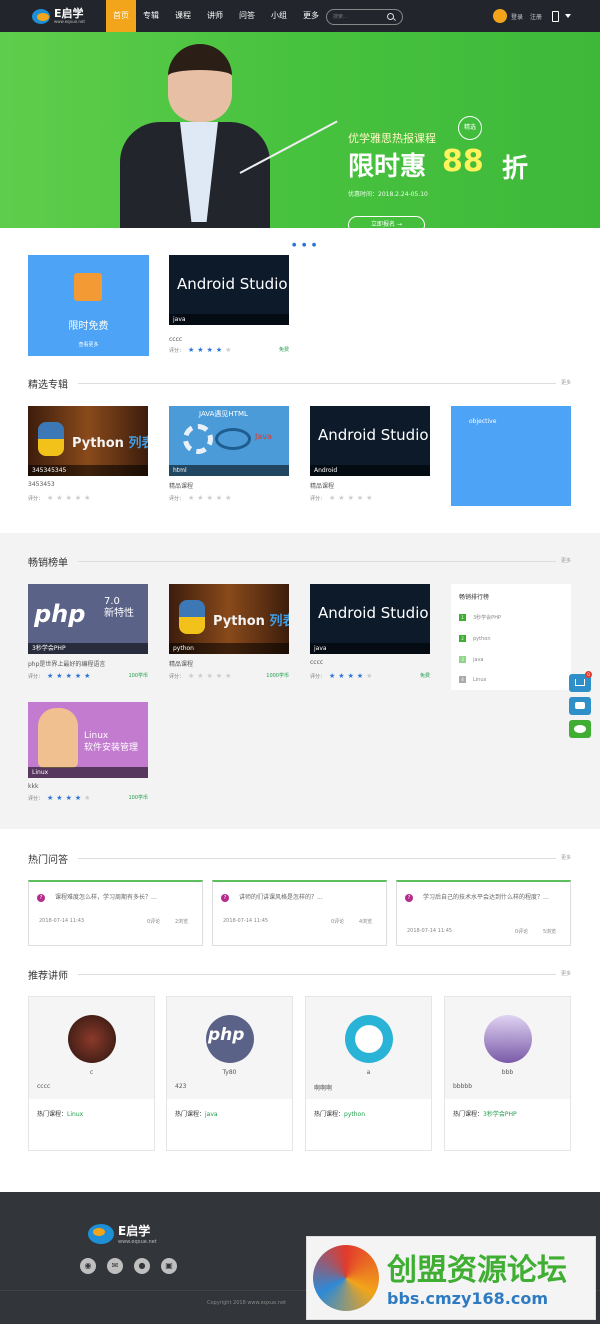 This screenshot has width=600, height=1324. What do you see at coordinates (566, 857) in the screenshot?
I see `qa-more-link: 更多` at bounding box center [566, 857].